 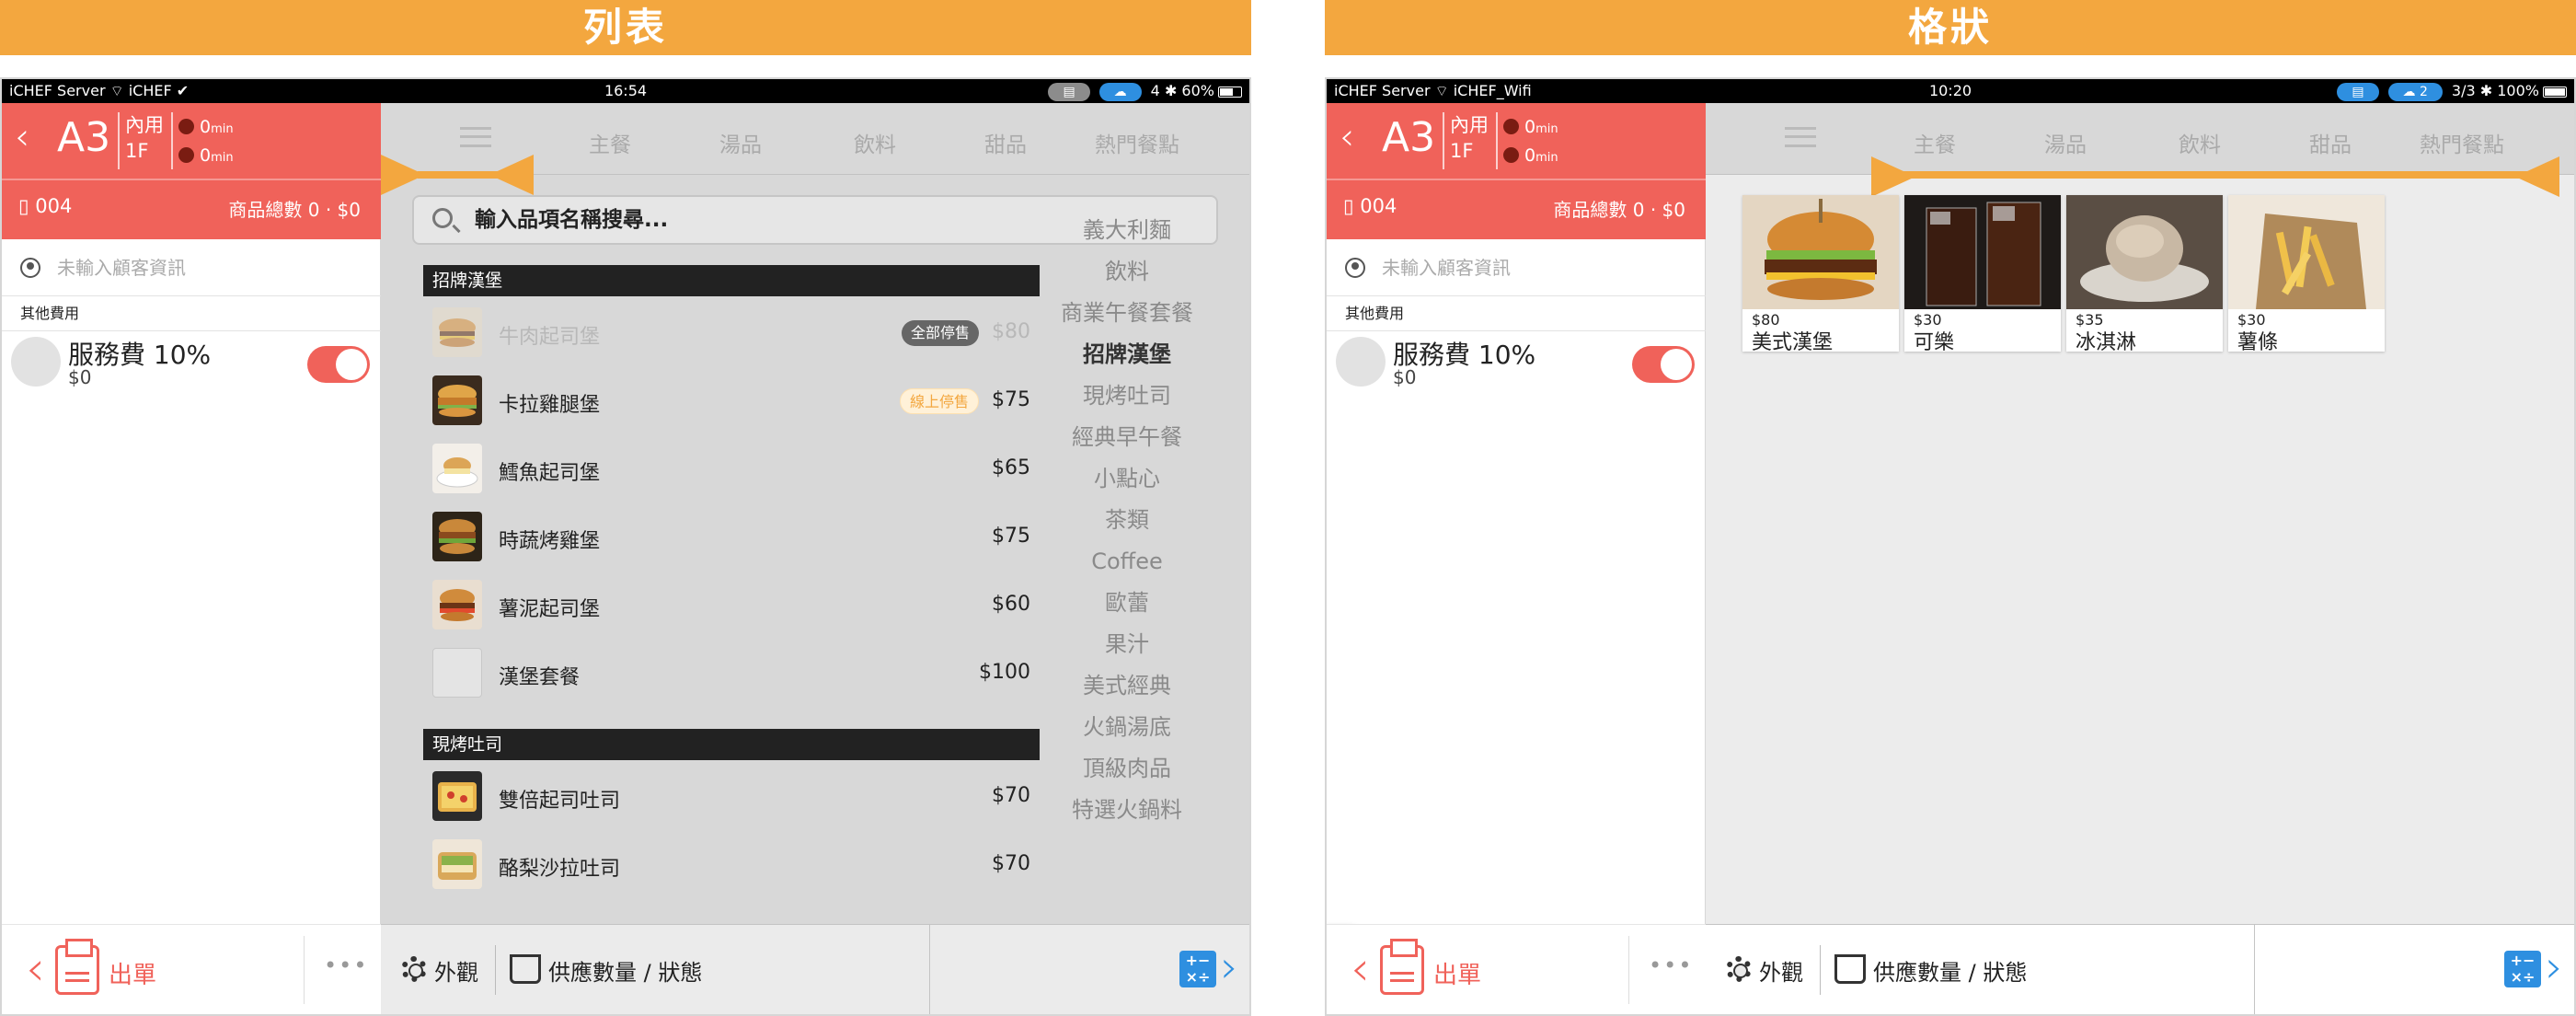 I want to click on dine-info: 內用 1F, so click(x=144, y=138).